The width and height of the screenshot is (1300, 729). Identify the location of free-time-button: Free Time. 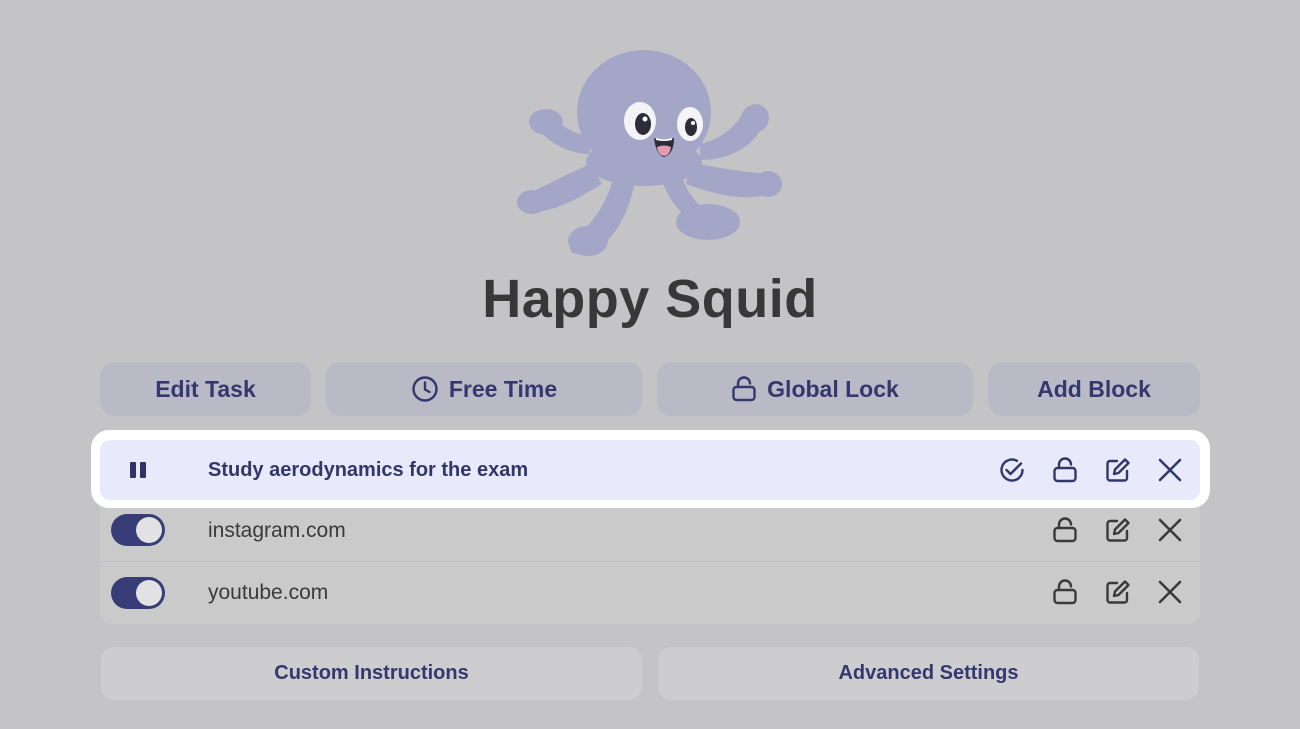
(484, 389).